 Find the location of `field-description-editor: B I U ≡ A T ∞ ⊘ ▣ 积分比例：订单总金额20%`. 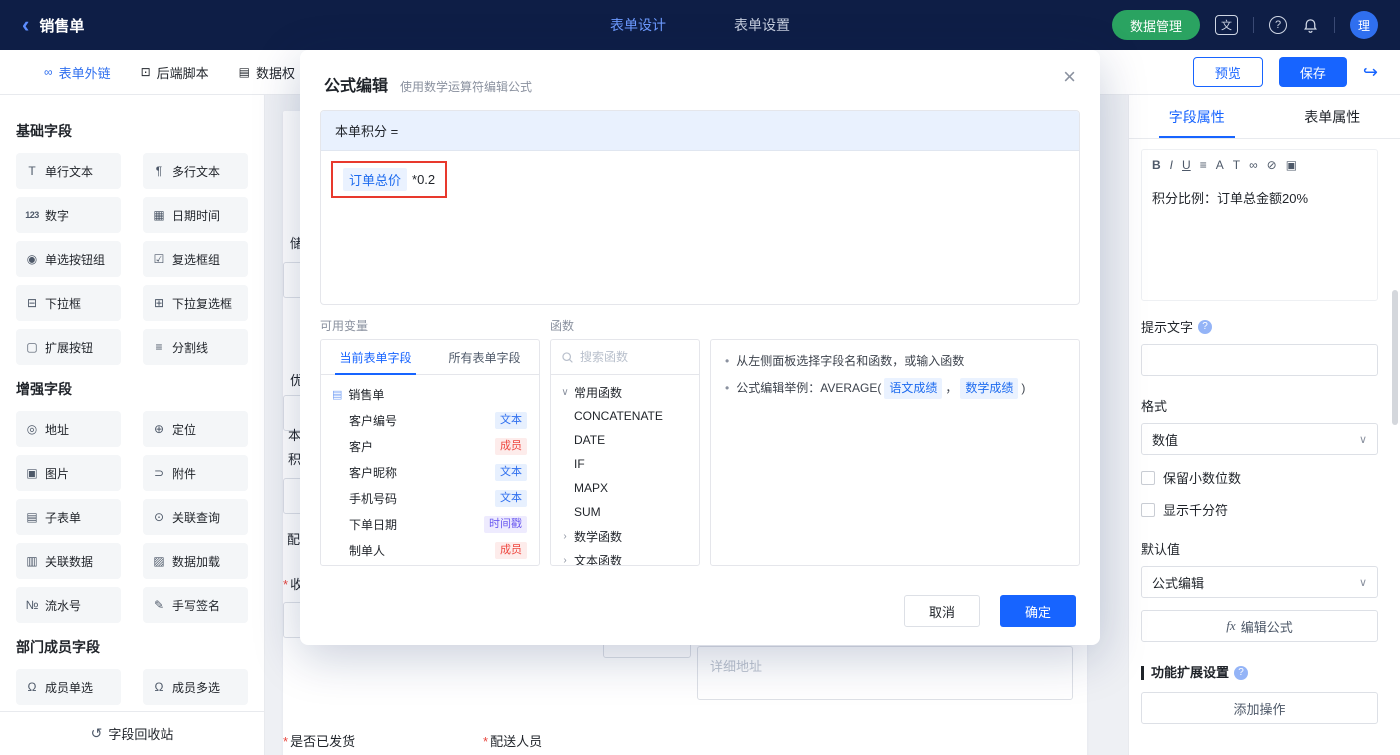

field-description-editor: B I U ≡ A T ∞ ⊘ ▣ 积分比例：订单总金额20% is located at coordinates (1259, 225).